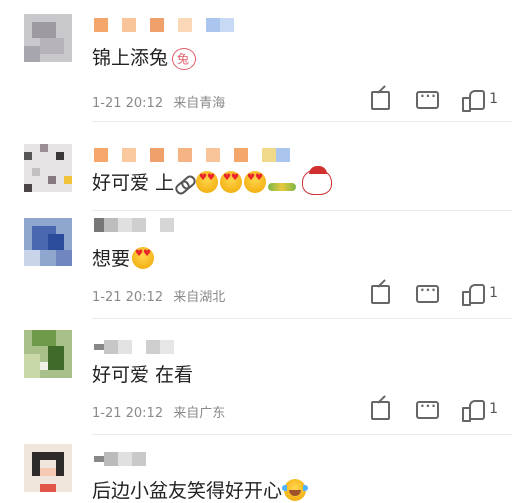 Image resolution: width=512 pixels, height=503 pixels. What do you see at coordinates (123, 257) in the screenshot?
I see `comment-text: 想要` at bounding box center [123, 257].